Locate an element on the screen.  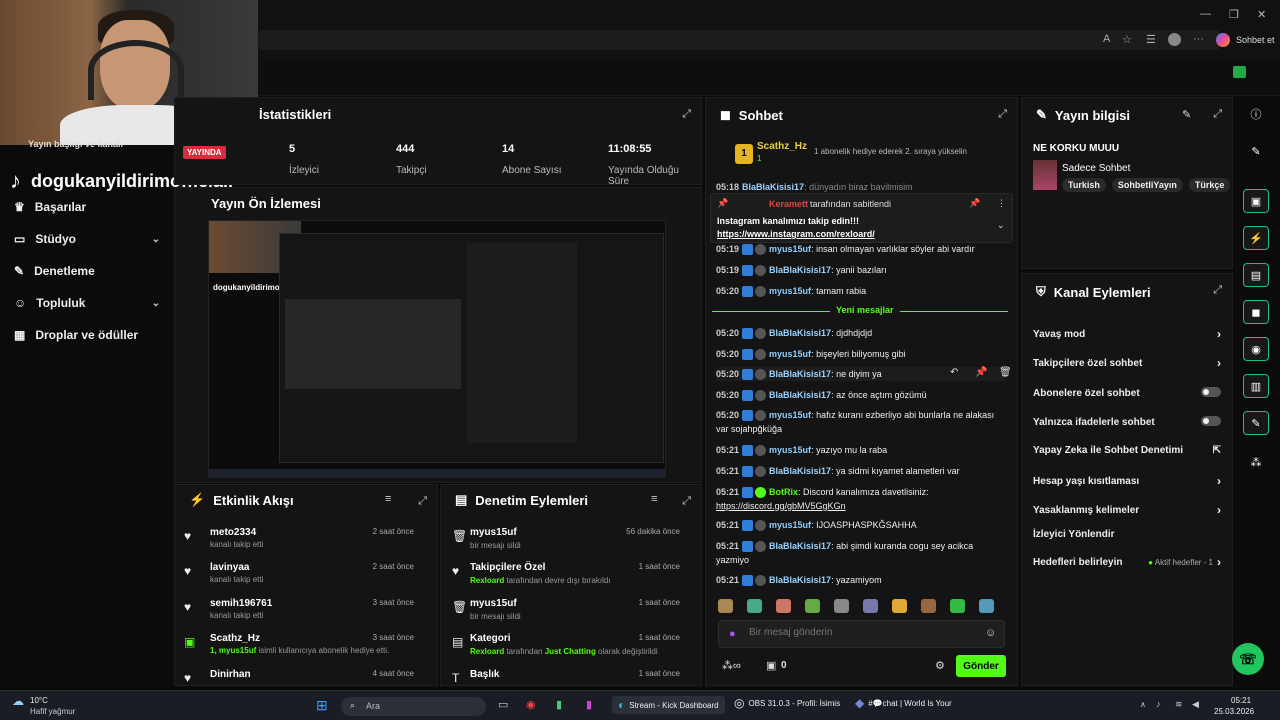
sidebar-item-drops: ▦ Droplar ve ödüller is located at coordinates (87, 335).